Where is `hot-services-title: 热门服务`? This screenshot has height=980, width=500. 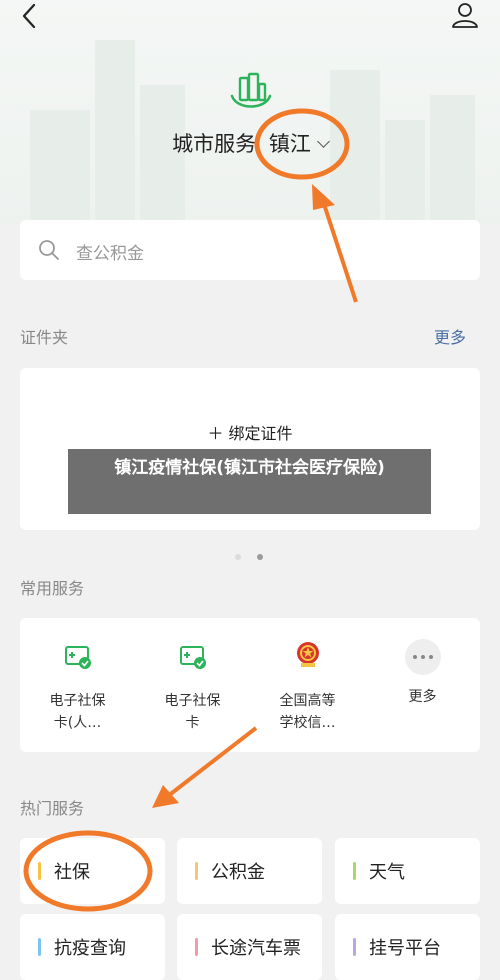 hot-services-title: 热门服务 is located at coordinates (52, 808).